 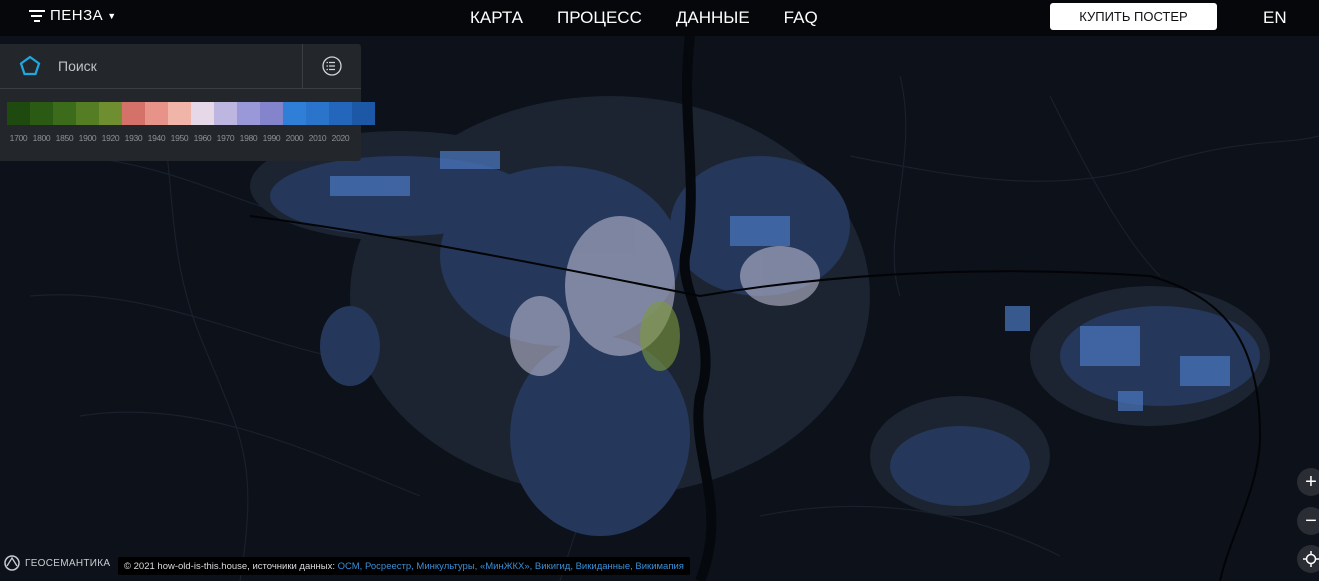 I want to click on legend-year-label: 1980, so click(x=248, y=138).